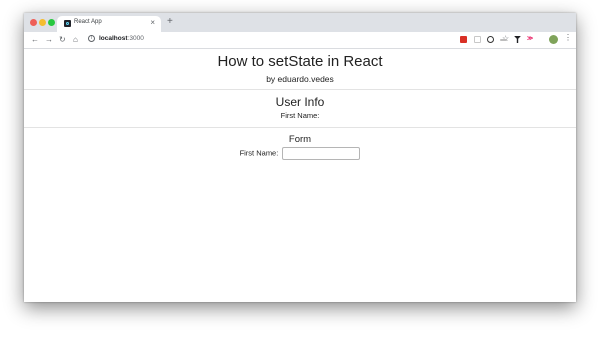 Image resolution: width=600 pixels, height=338 pixels. I want to click on first-name-input-label: First Name:, so click(259, 153).